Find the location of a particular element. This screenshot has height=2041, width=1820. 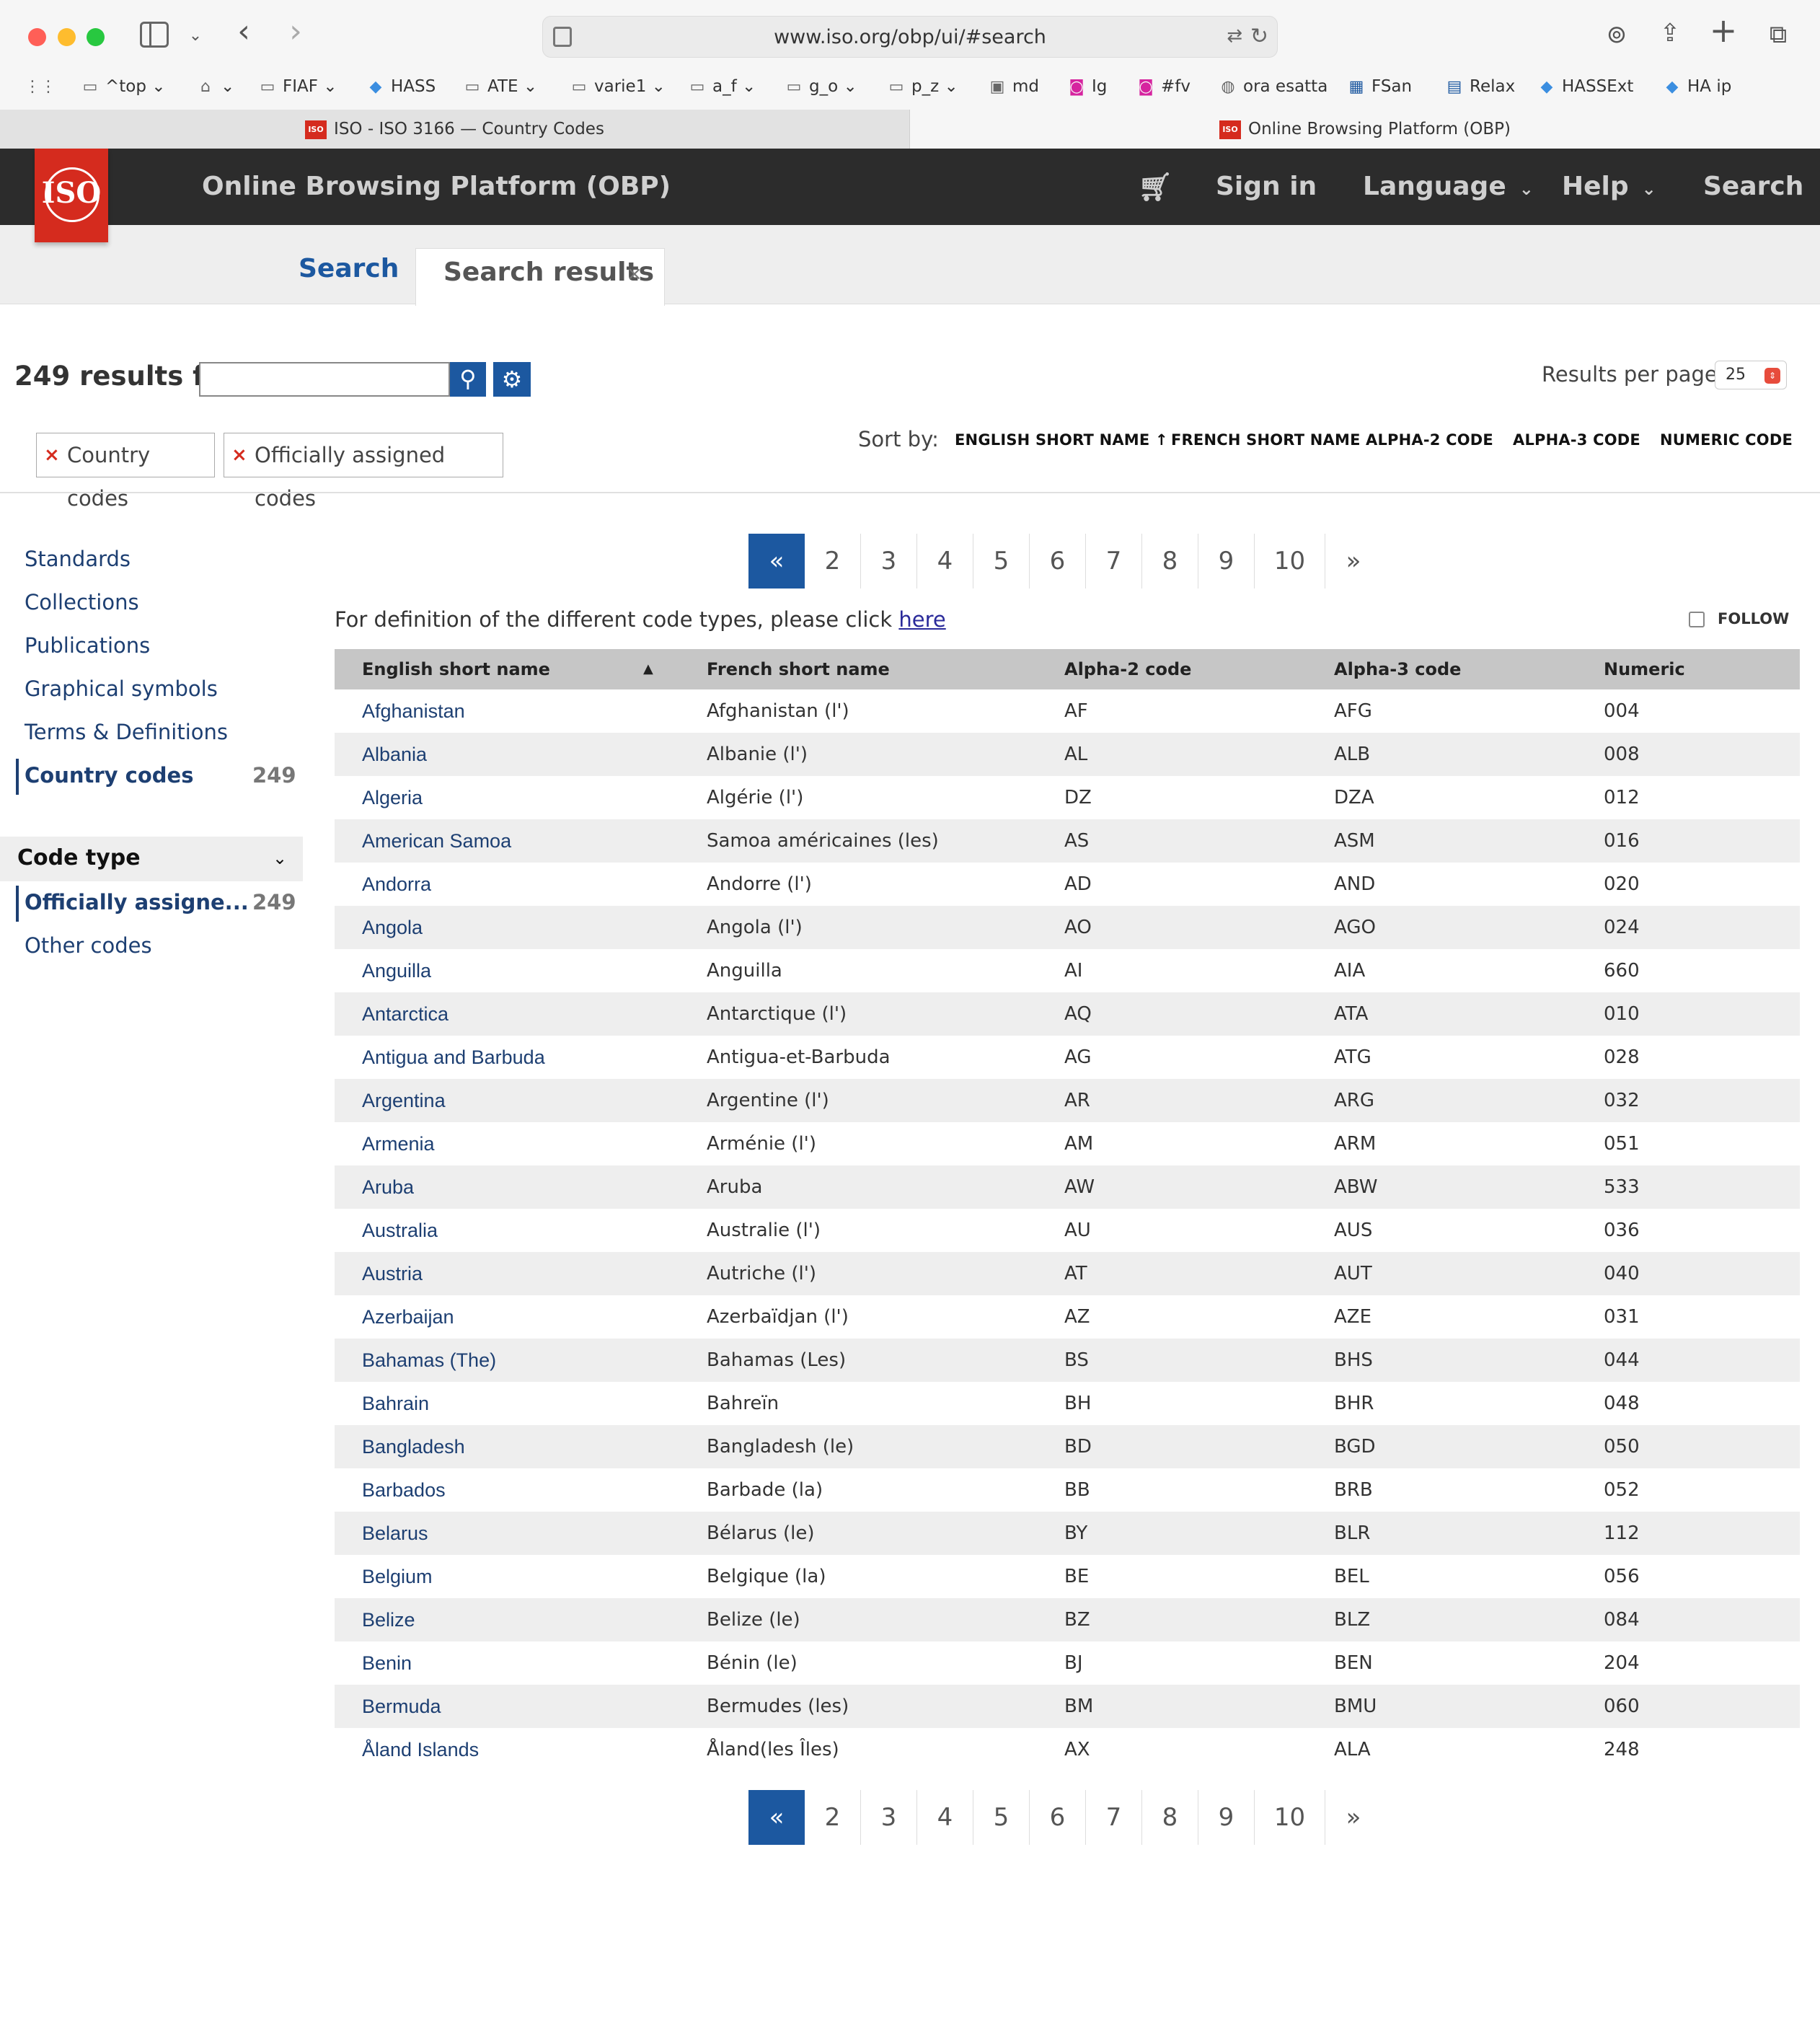

column-header-english: English short name is located at coordinates (456, 669).